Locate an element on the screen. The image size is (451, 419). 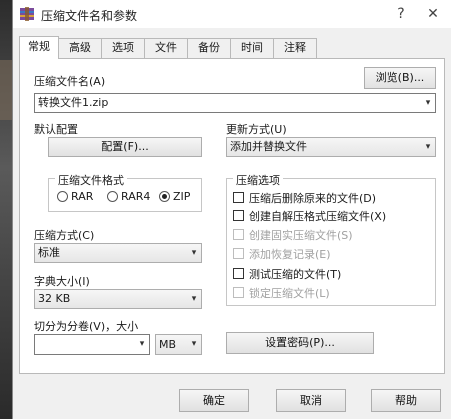
tab-general: 常规 is located at coordinates (39, 47).